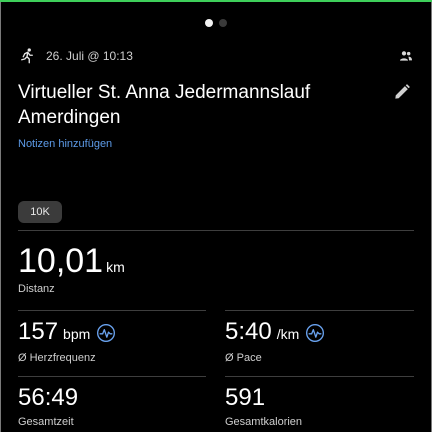 The height and width of the screenshot is (432, 432). I want to click on distance-stat: 10,01 km Distanz, so click(71, 269).